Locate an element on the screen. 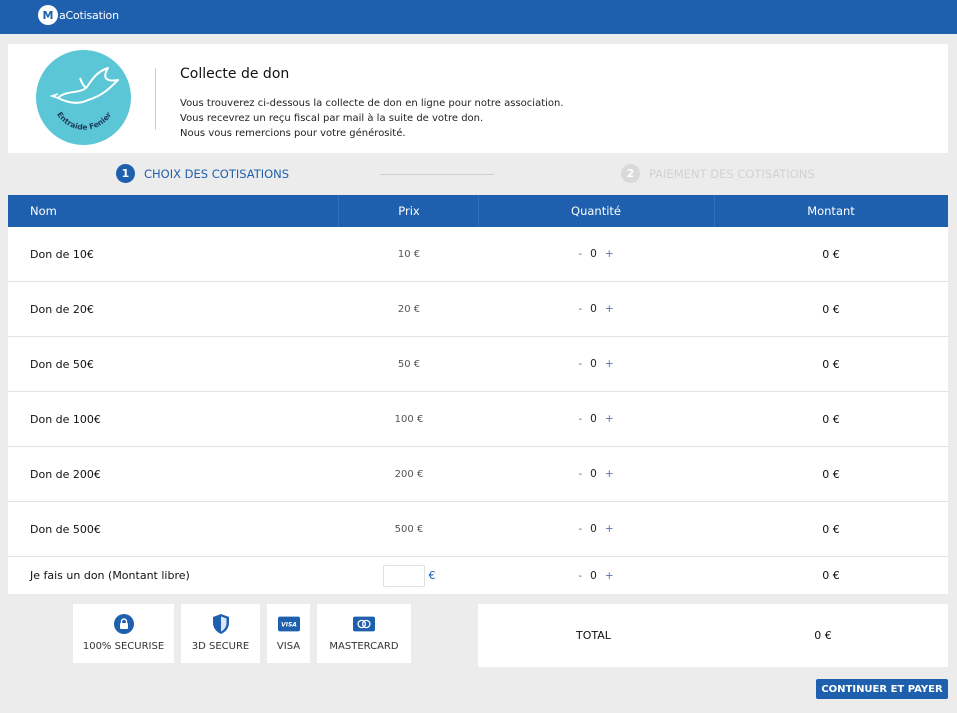 The width and height of the screenshot is (957, 713). table-row: Don de 200€ 200 € - 0 + 0 € is located at coordinates (478, 474).